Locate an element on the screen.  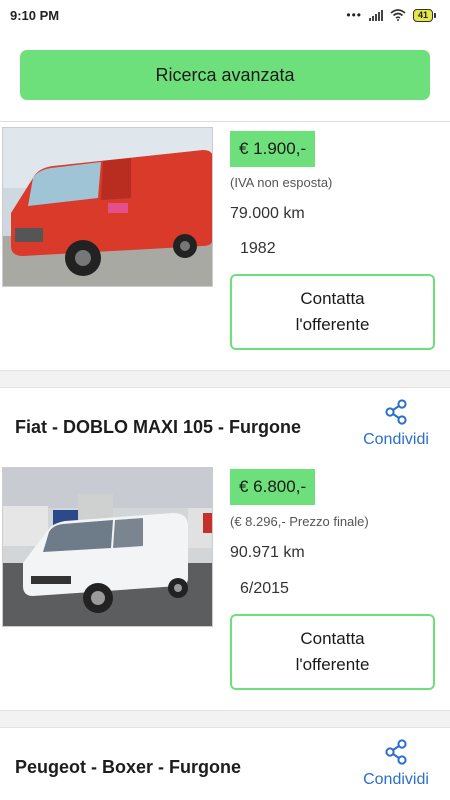
status-time: 9:10 PM is located at coordinates (35, 15).